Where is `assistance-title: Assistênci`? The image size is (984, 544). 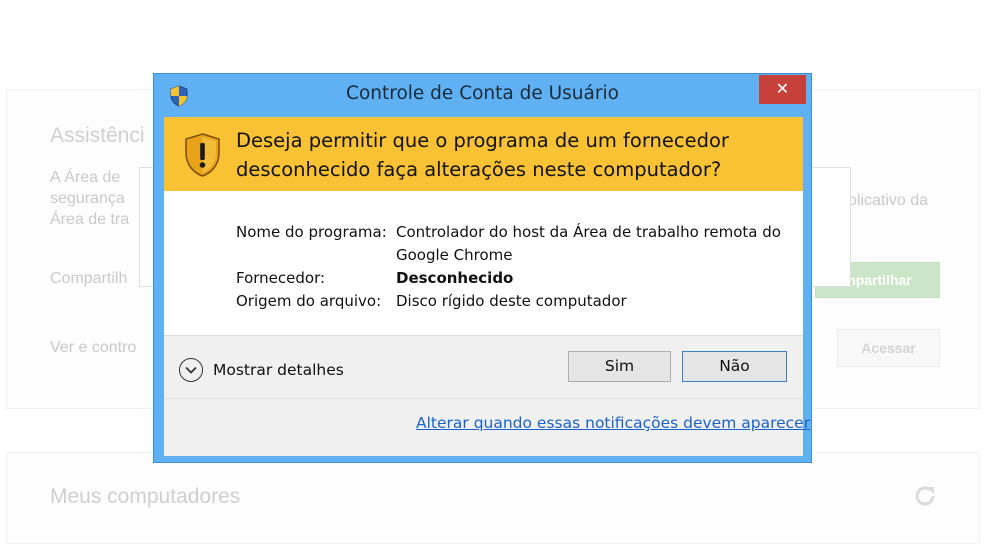 assistance-title: Assistênci is located at coordinates (97, 135).